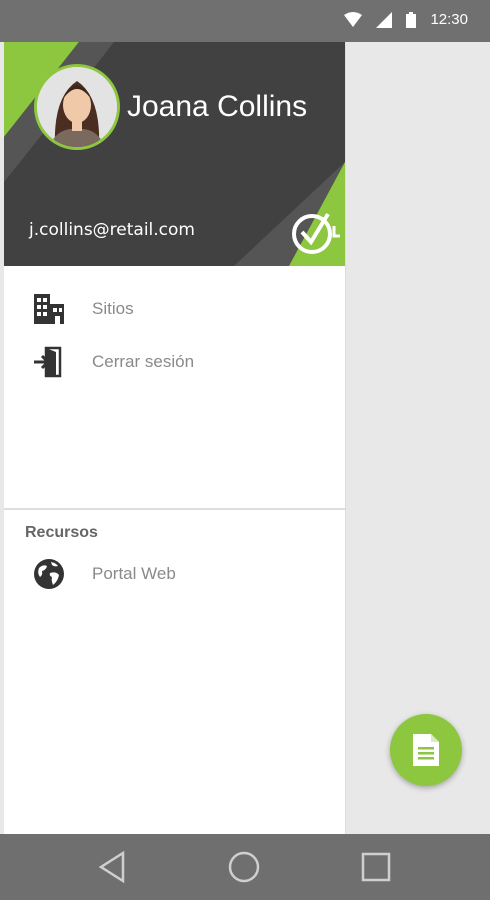  I want to click on home-icon, so click(244, 867).